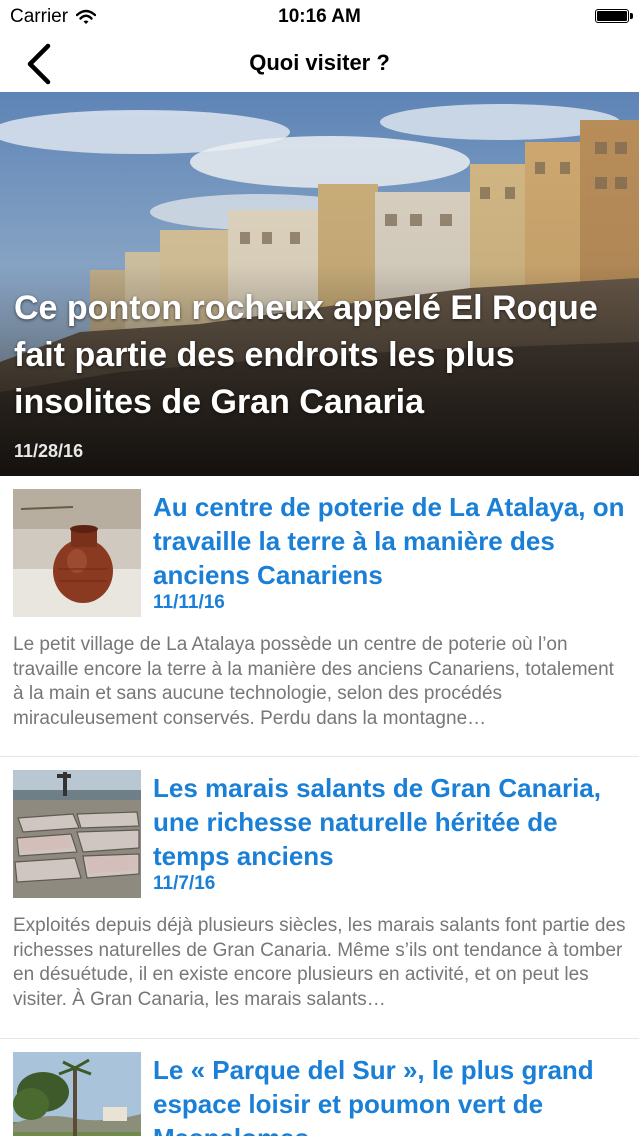  I want to click on navigation-bar: Quoi visiter ?, so click(319, 63).